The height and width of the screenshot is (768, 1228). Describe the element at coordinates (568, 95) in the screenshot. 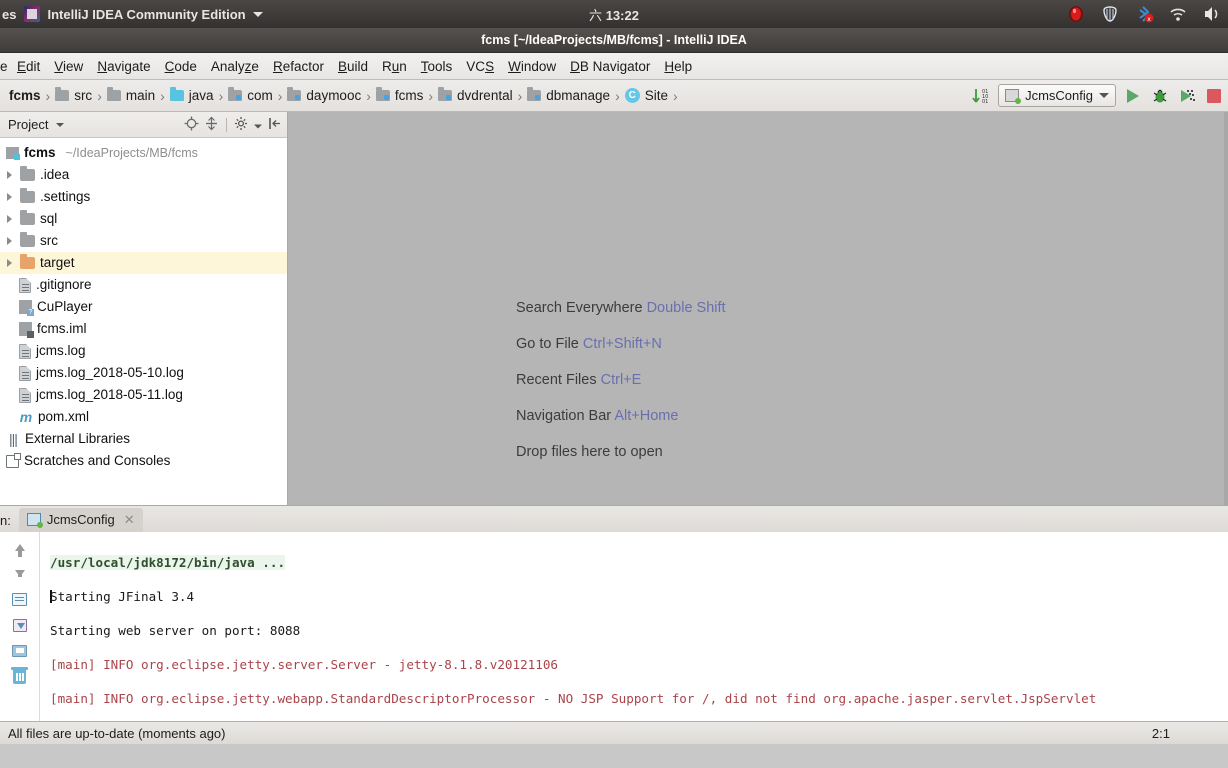

I see `breadcrumb-dbmanage: dbmanage` at that location.